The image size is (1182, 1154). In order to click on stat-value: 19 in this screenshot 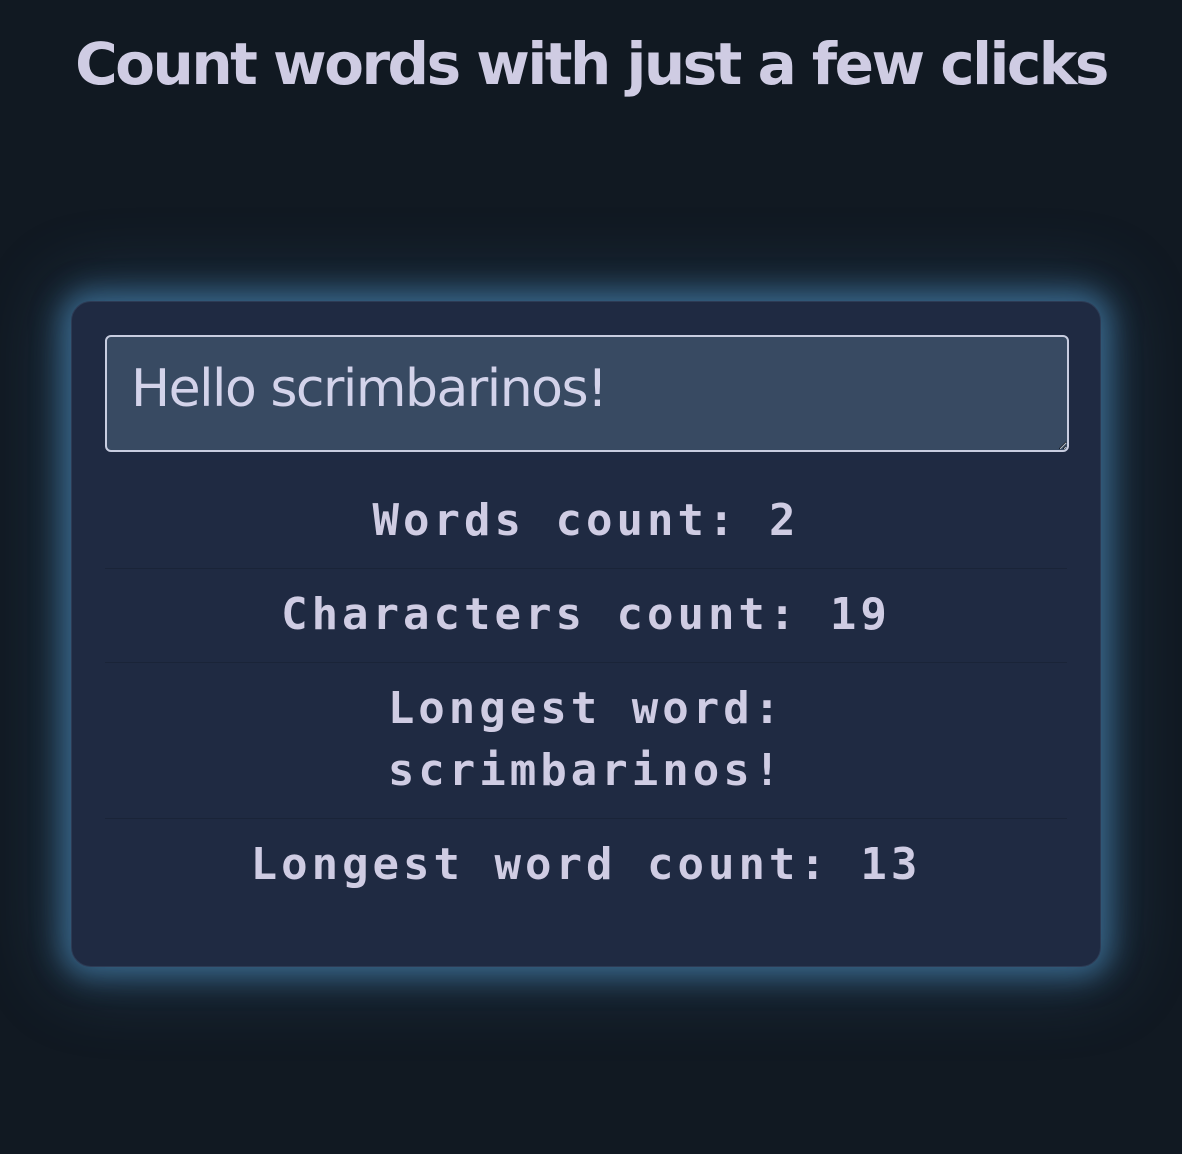, I will do `click(860, 614)`.